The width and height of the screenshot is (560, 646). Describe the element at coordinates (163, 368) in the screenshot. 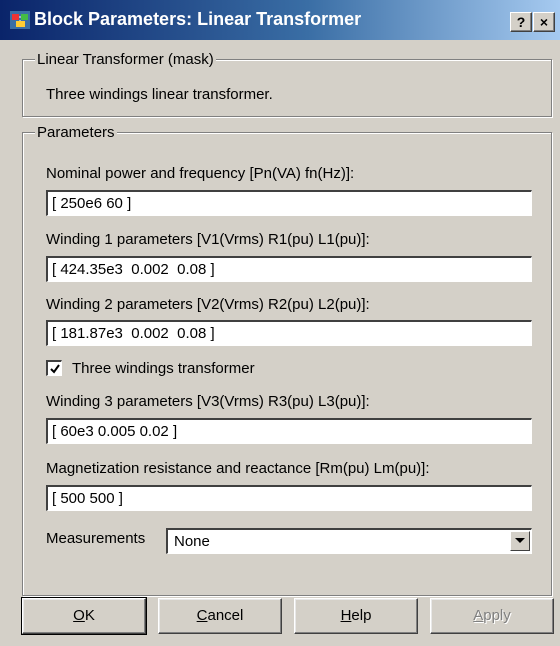

I see `three-windings-label: Three windings transformer` at that location.